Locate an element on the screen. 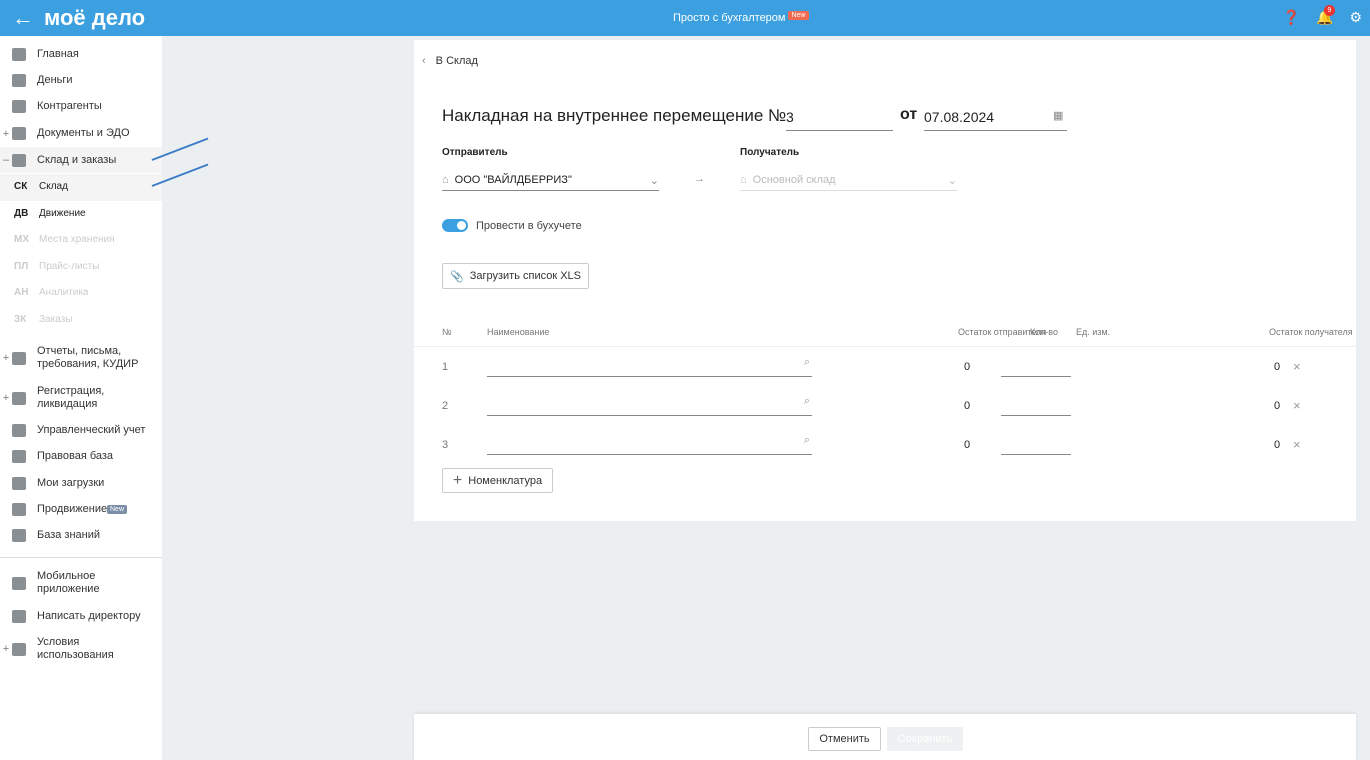 The width and height of the screenshot is (1370, 760). header-title: Просто с бухгалтером New is located at coordinates (741, 17).